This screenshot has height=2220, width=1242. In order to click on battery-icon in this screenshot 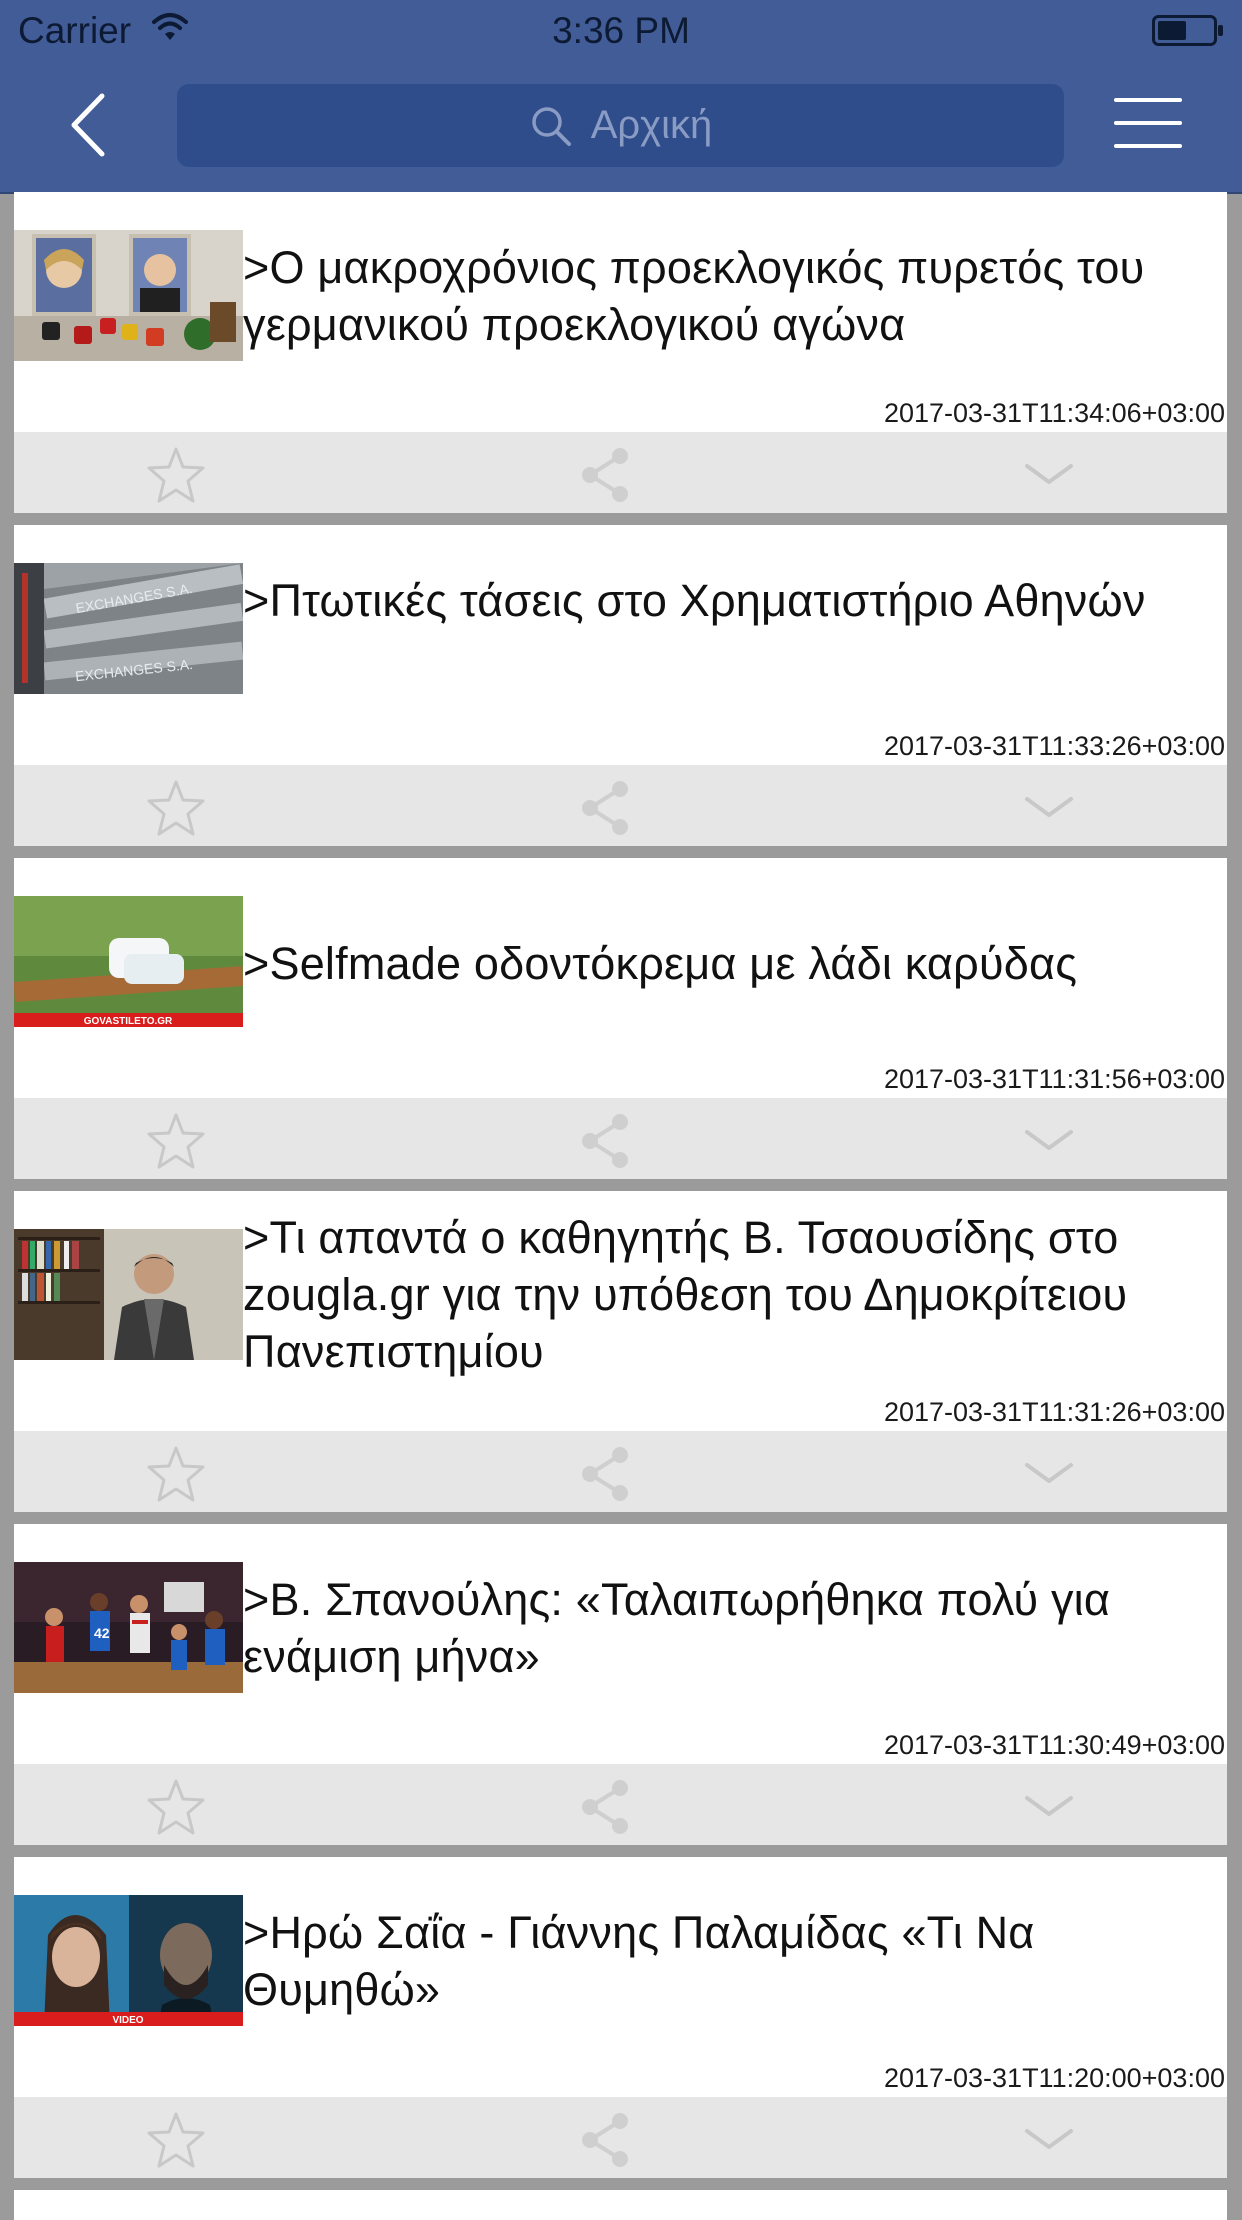, I will do `click(1187, 30)`.